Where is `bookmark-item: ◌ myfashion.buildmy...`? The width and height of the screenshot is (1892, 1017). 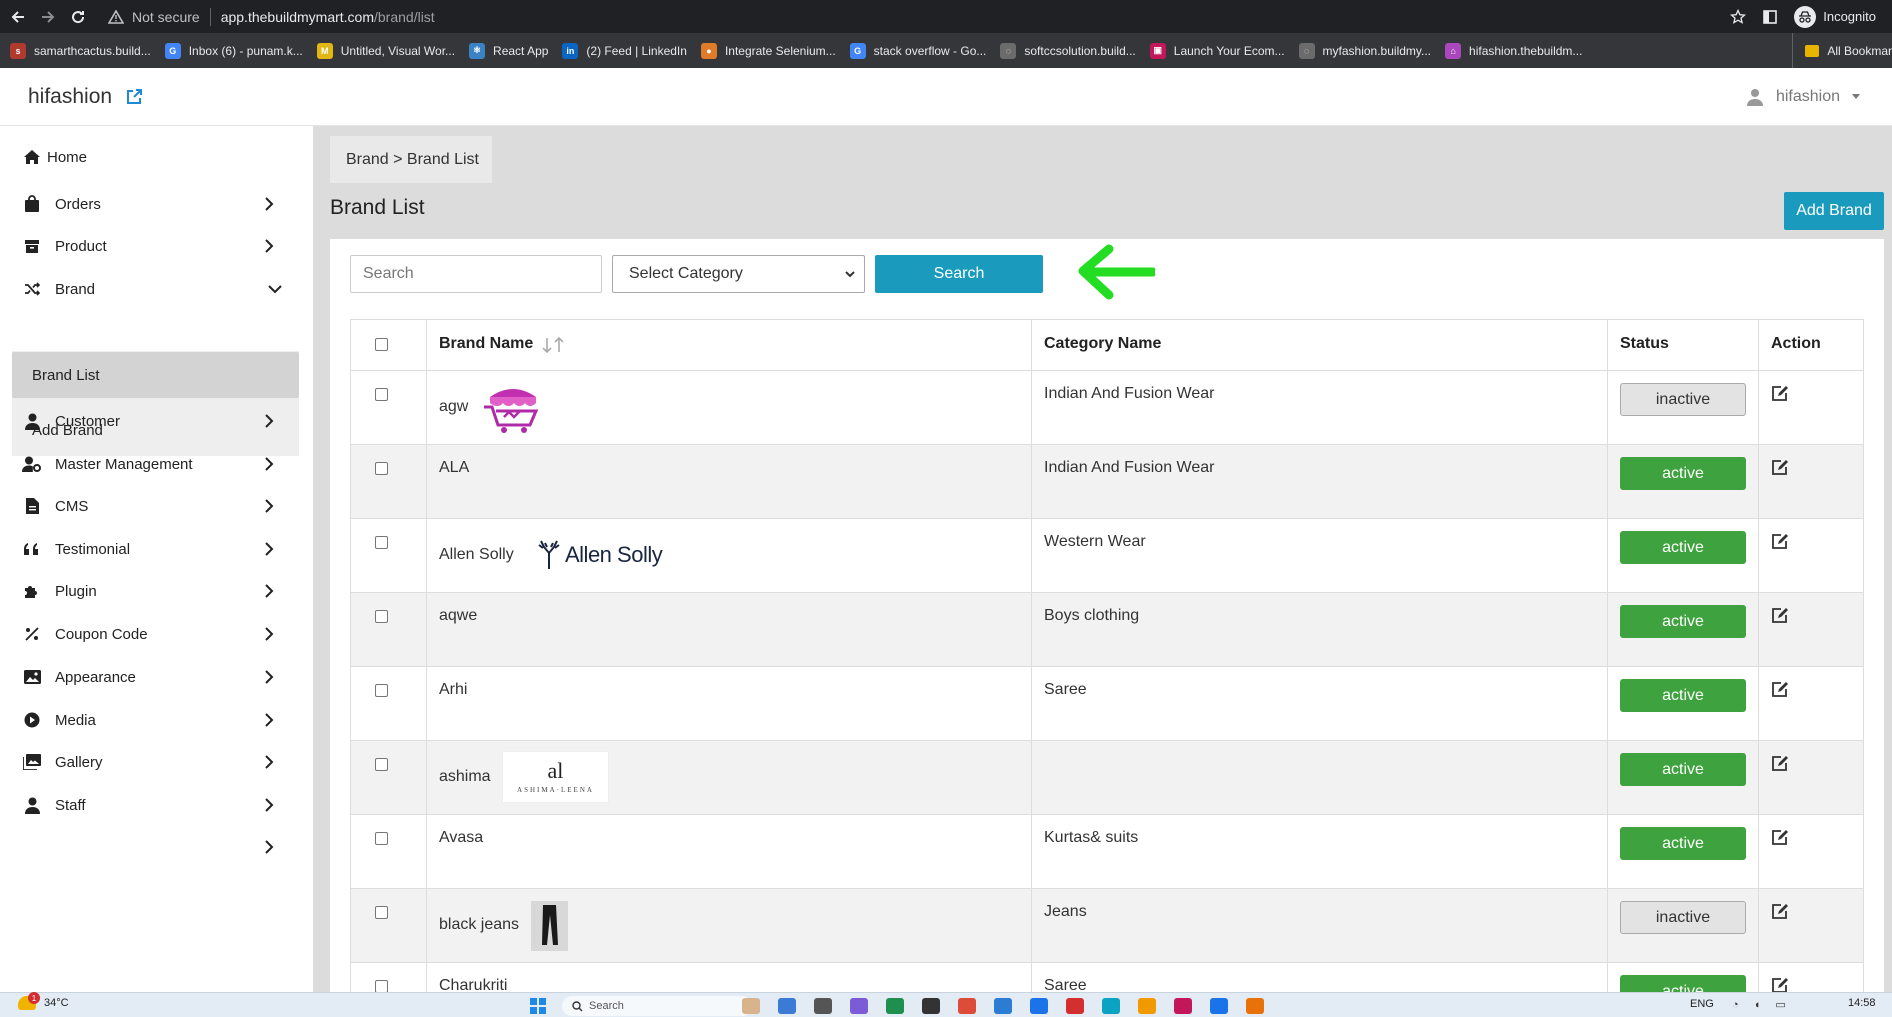 bookmark-item: ◌ myfashion.buildmy... is located at coordinates (1364, 50).